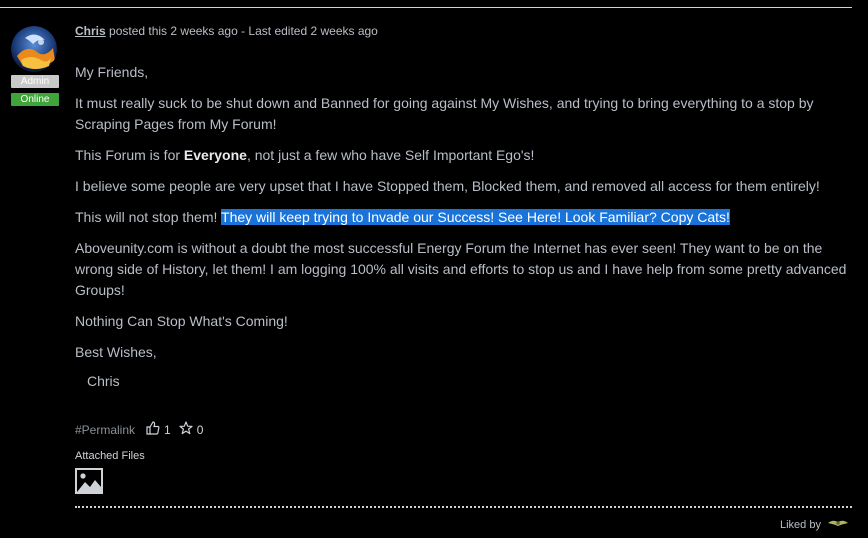 This screenshot has width=868, height=538. Describe the element at coordinates (35, 99) in the screenshot. I see `online-status-badge: Online` at that location.